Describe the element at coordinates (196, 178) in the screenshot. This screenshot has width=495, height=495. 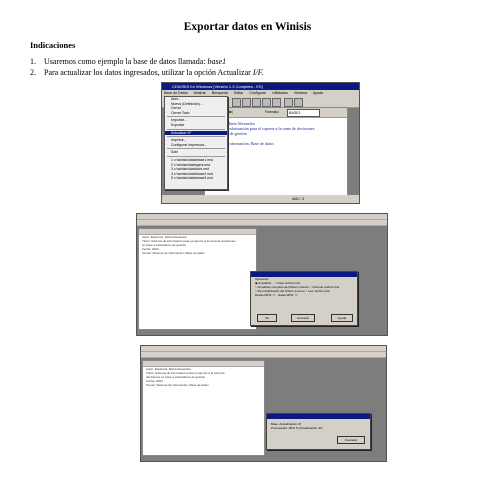
I see `menu-item: 5 c:\winisis\data\base3.mst` at that location.